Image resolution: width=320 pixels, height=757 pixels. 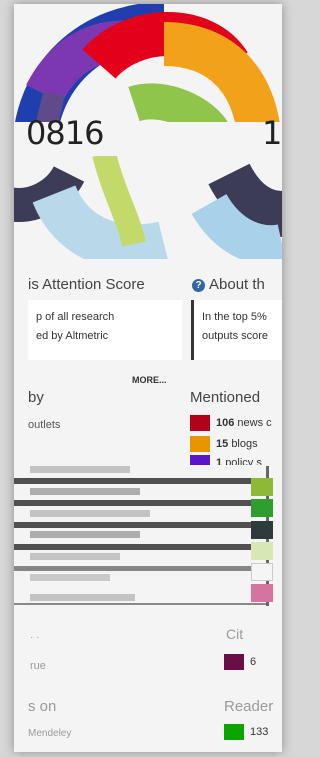 What do you see at coordinates (254, 422) in the screenshot?
I see `news-label: news c` at bounding box center [254, 422].